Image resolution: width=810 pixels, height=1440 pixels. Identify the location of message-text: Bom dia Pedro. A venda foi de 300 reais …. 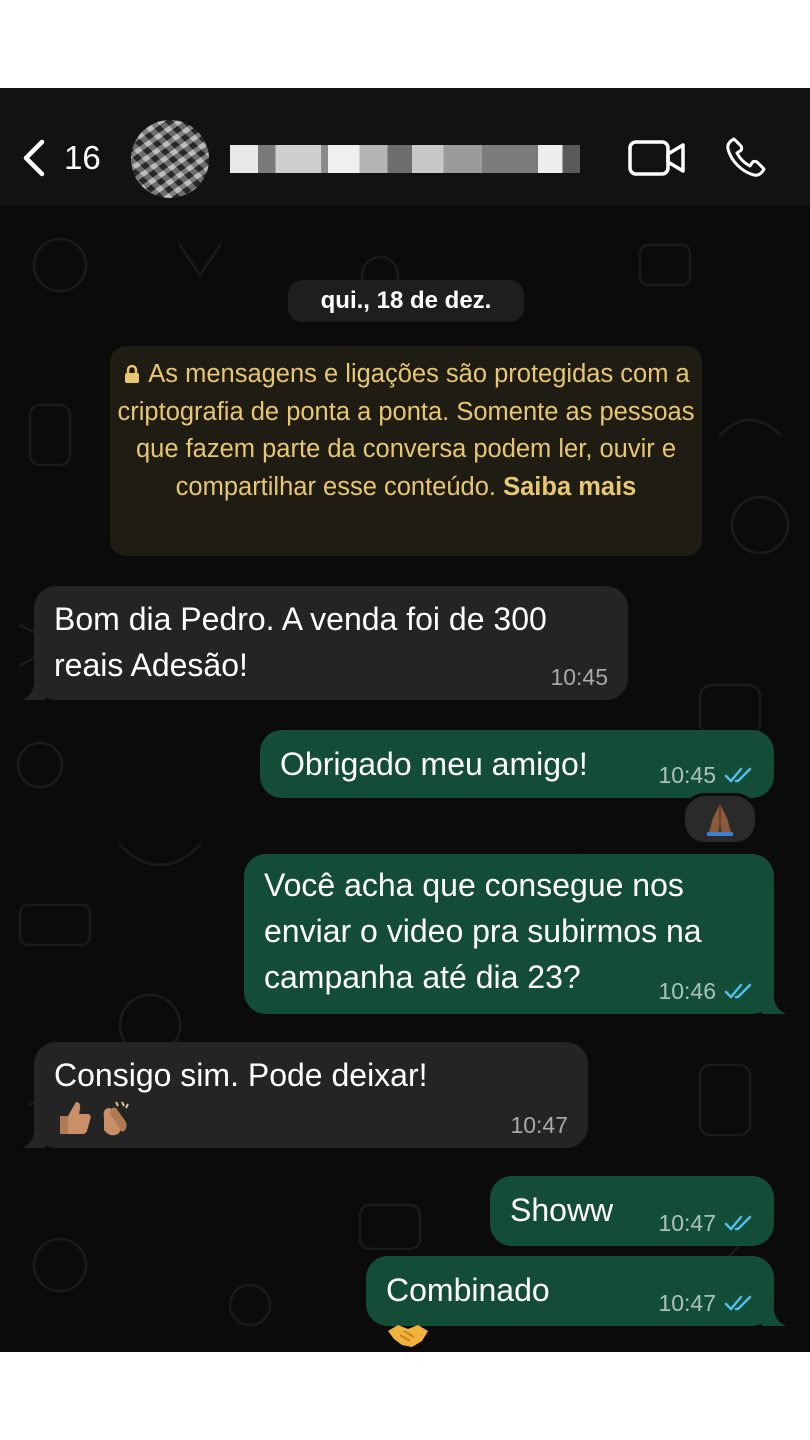
(300, 642).